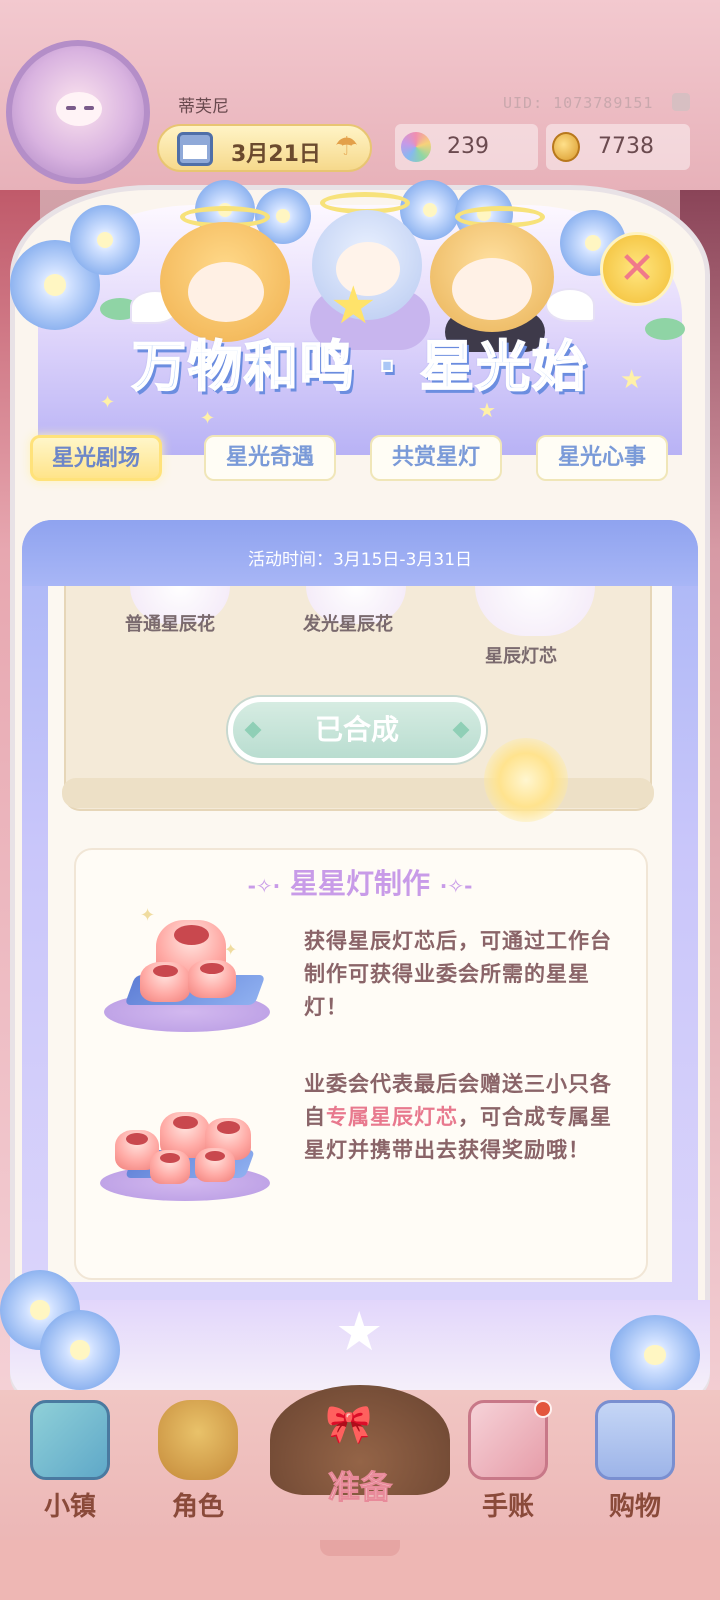 The height and width of the screenshot is (1600, 720). I want to click on material-label: 普通星辰花, so click(170, 624).